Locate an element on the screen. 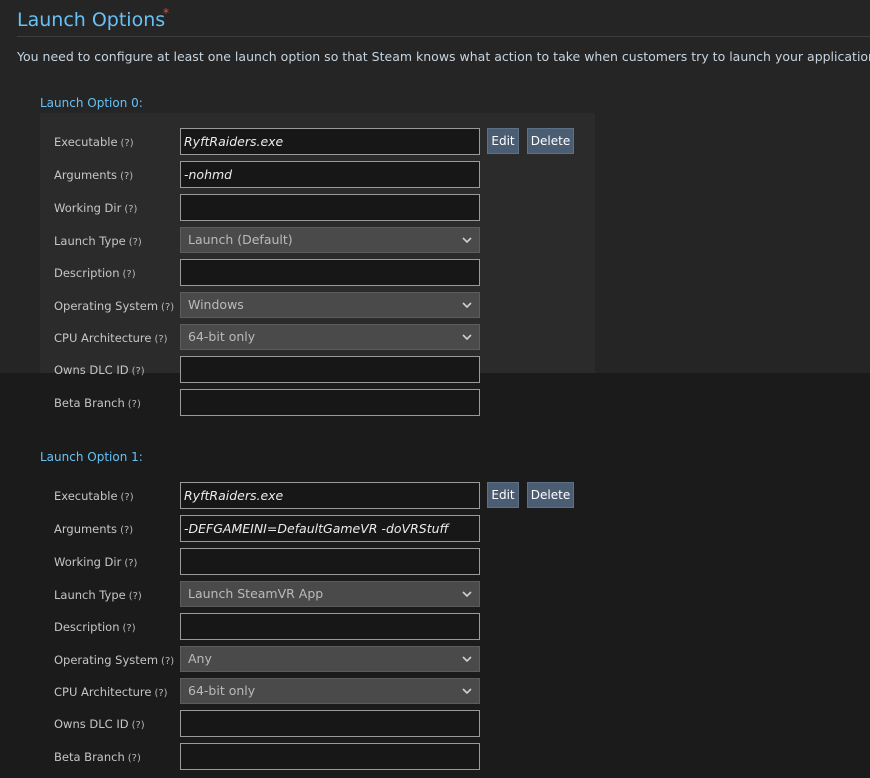 The image size is (870, 778). select-value: Any is located at coordinates (200, 658).